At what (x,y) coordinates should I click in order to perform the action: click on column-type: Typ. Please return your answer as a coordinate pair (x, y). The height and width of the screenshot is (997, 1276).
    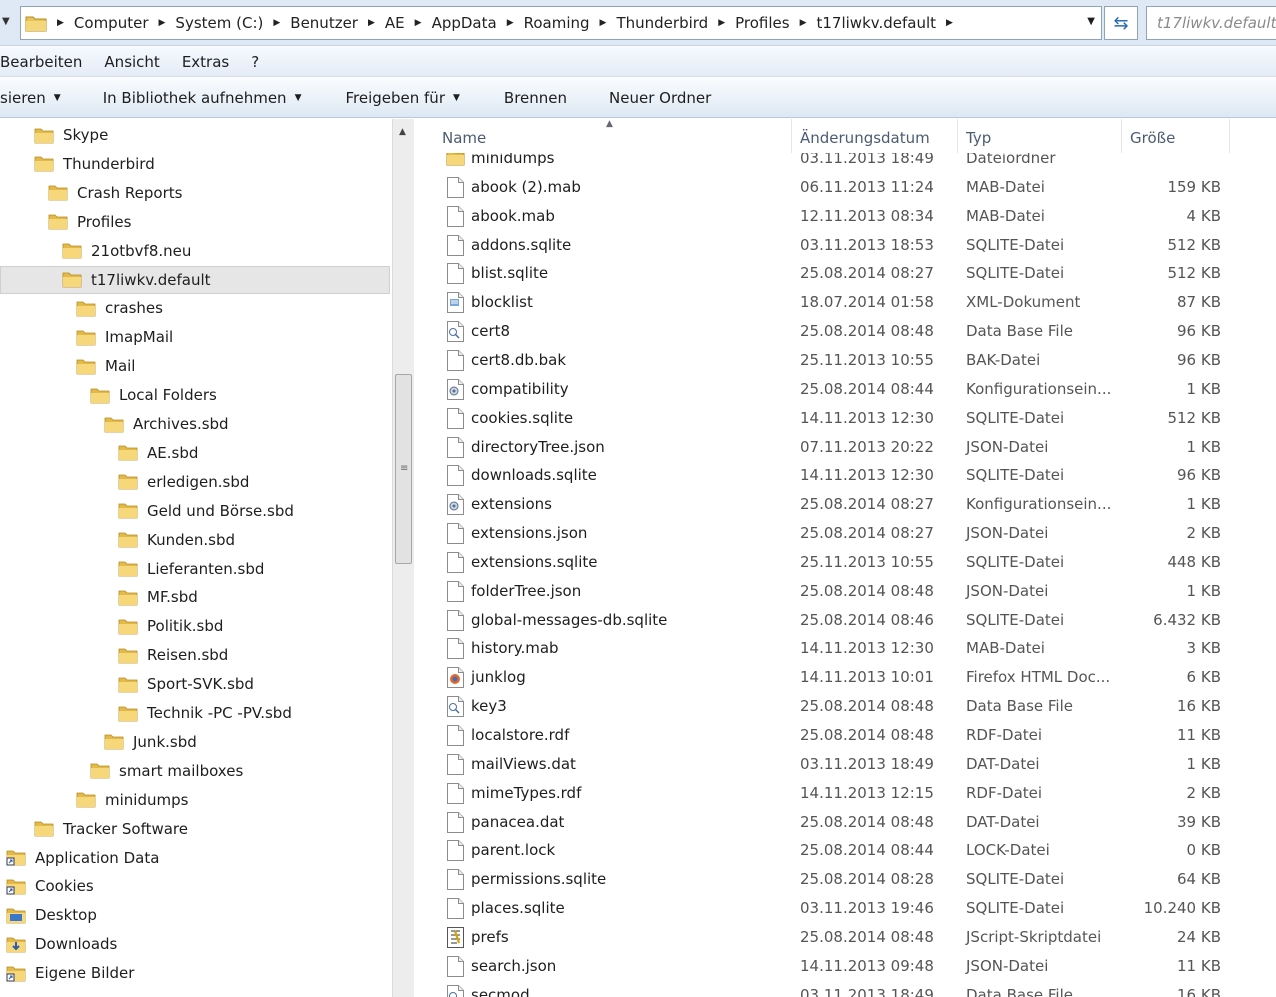
    Looking at the image, I should click on (1040, 136).